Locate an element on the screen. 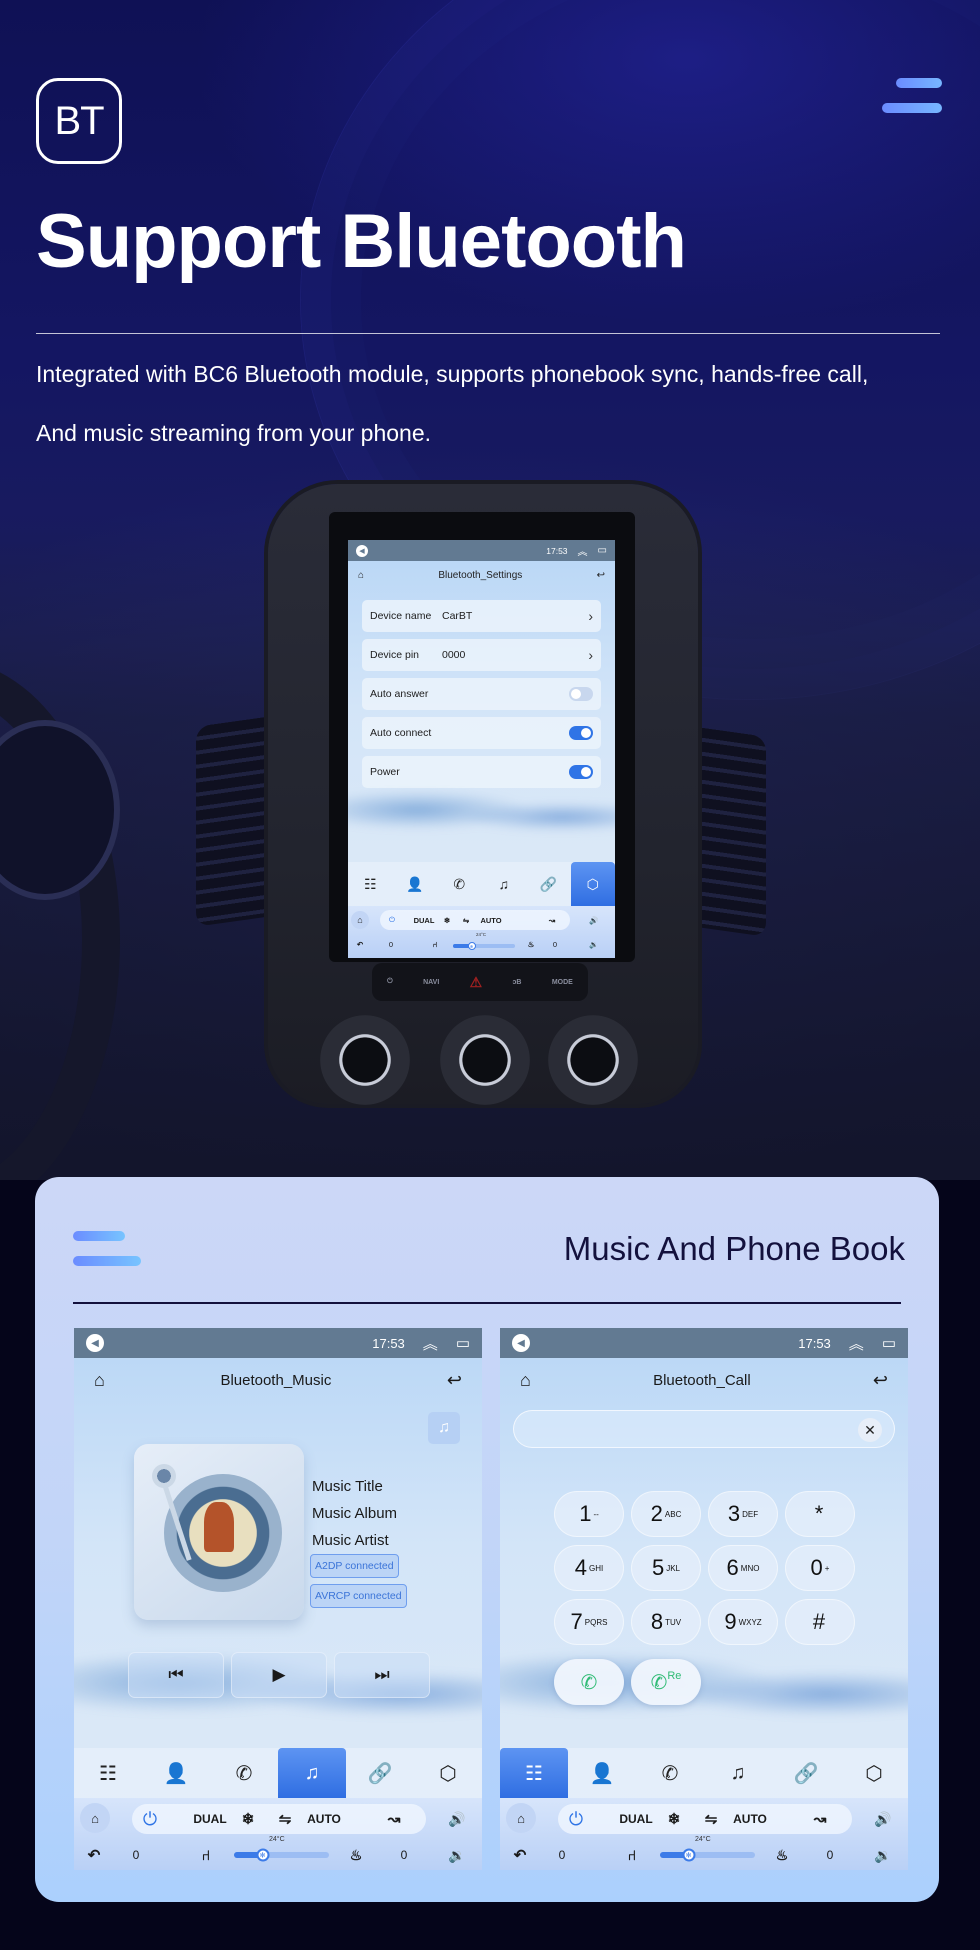  key-8: 8 TUV is located at coordinates (666, 1622).